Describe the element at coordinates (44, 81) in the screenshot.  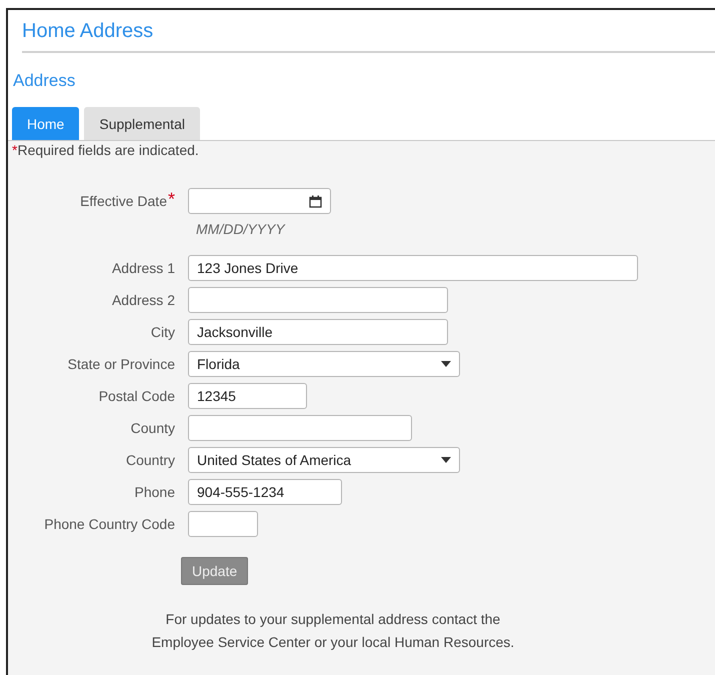
I see `section-title: Address` at that location.